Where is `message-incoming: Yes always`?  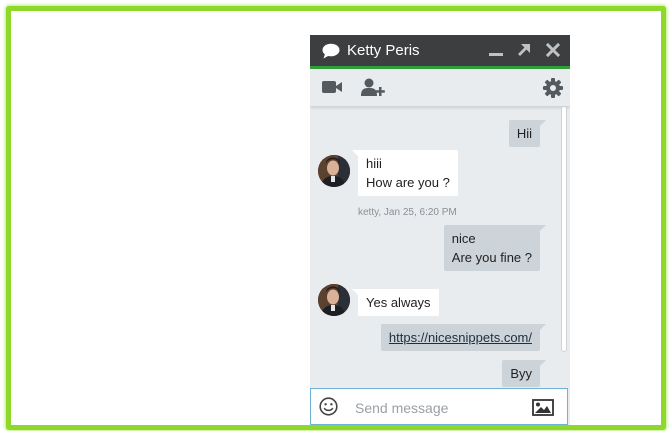 message-incoming: Yes always is located at coordinates (395, 302).